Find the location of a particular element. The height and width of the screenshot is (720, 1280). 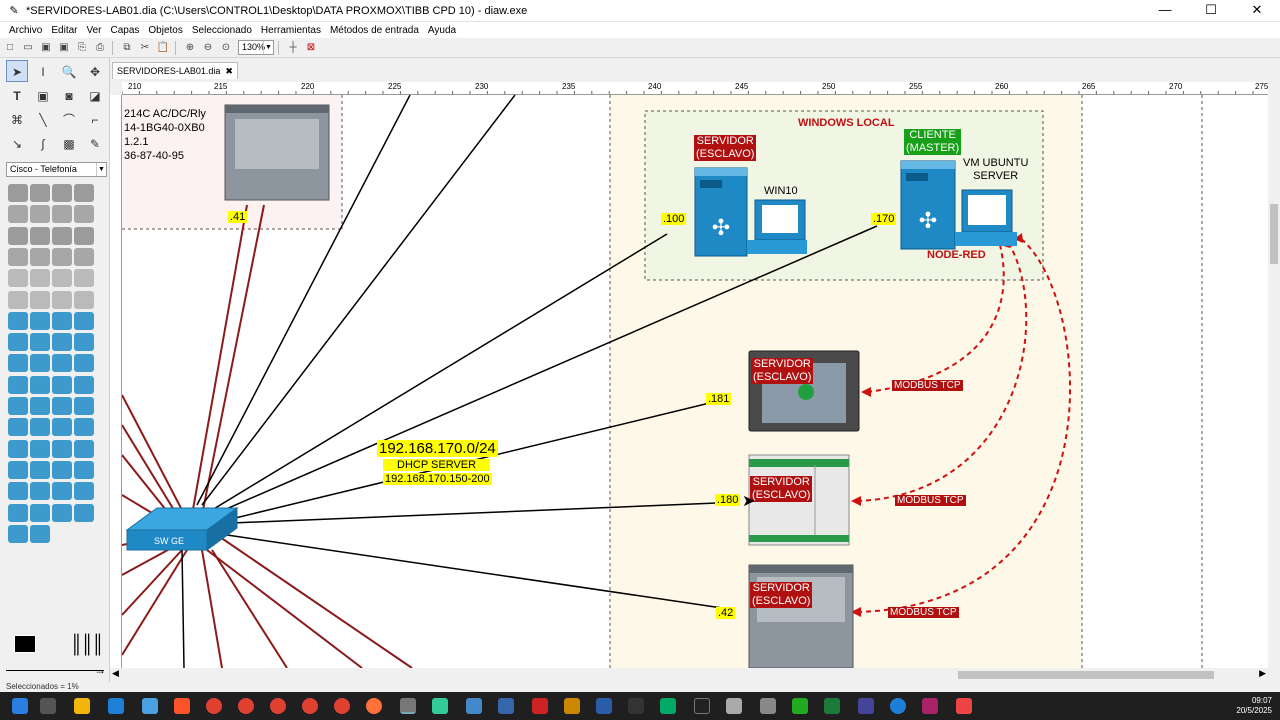

snap-object-icon: ⊠ is located at coordinates (311, 48).